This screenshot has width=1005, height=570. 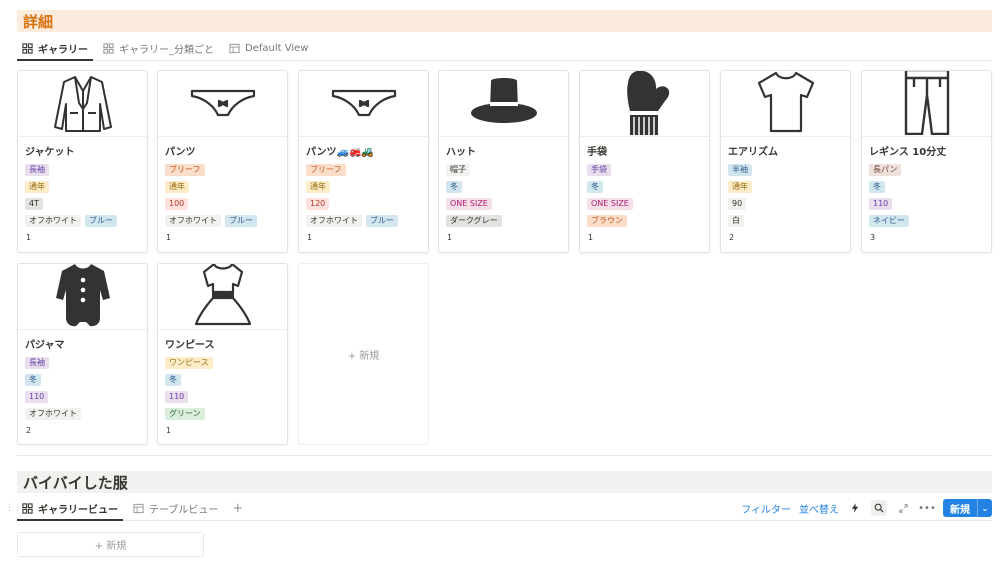 What do you see at coordinates (222, 161) in the screenshot?
I see `gallery-card: パンツ ブリーフ 通年 100 オフホワイト ブルー 1` at bounding box center [222, 161].